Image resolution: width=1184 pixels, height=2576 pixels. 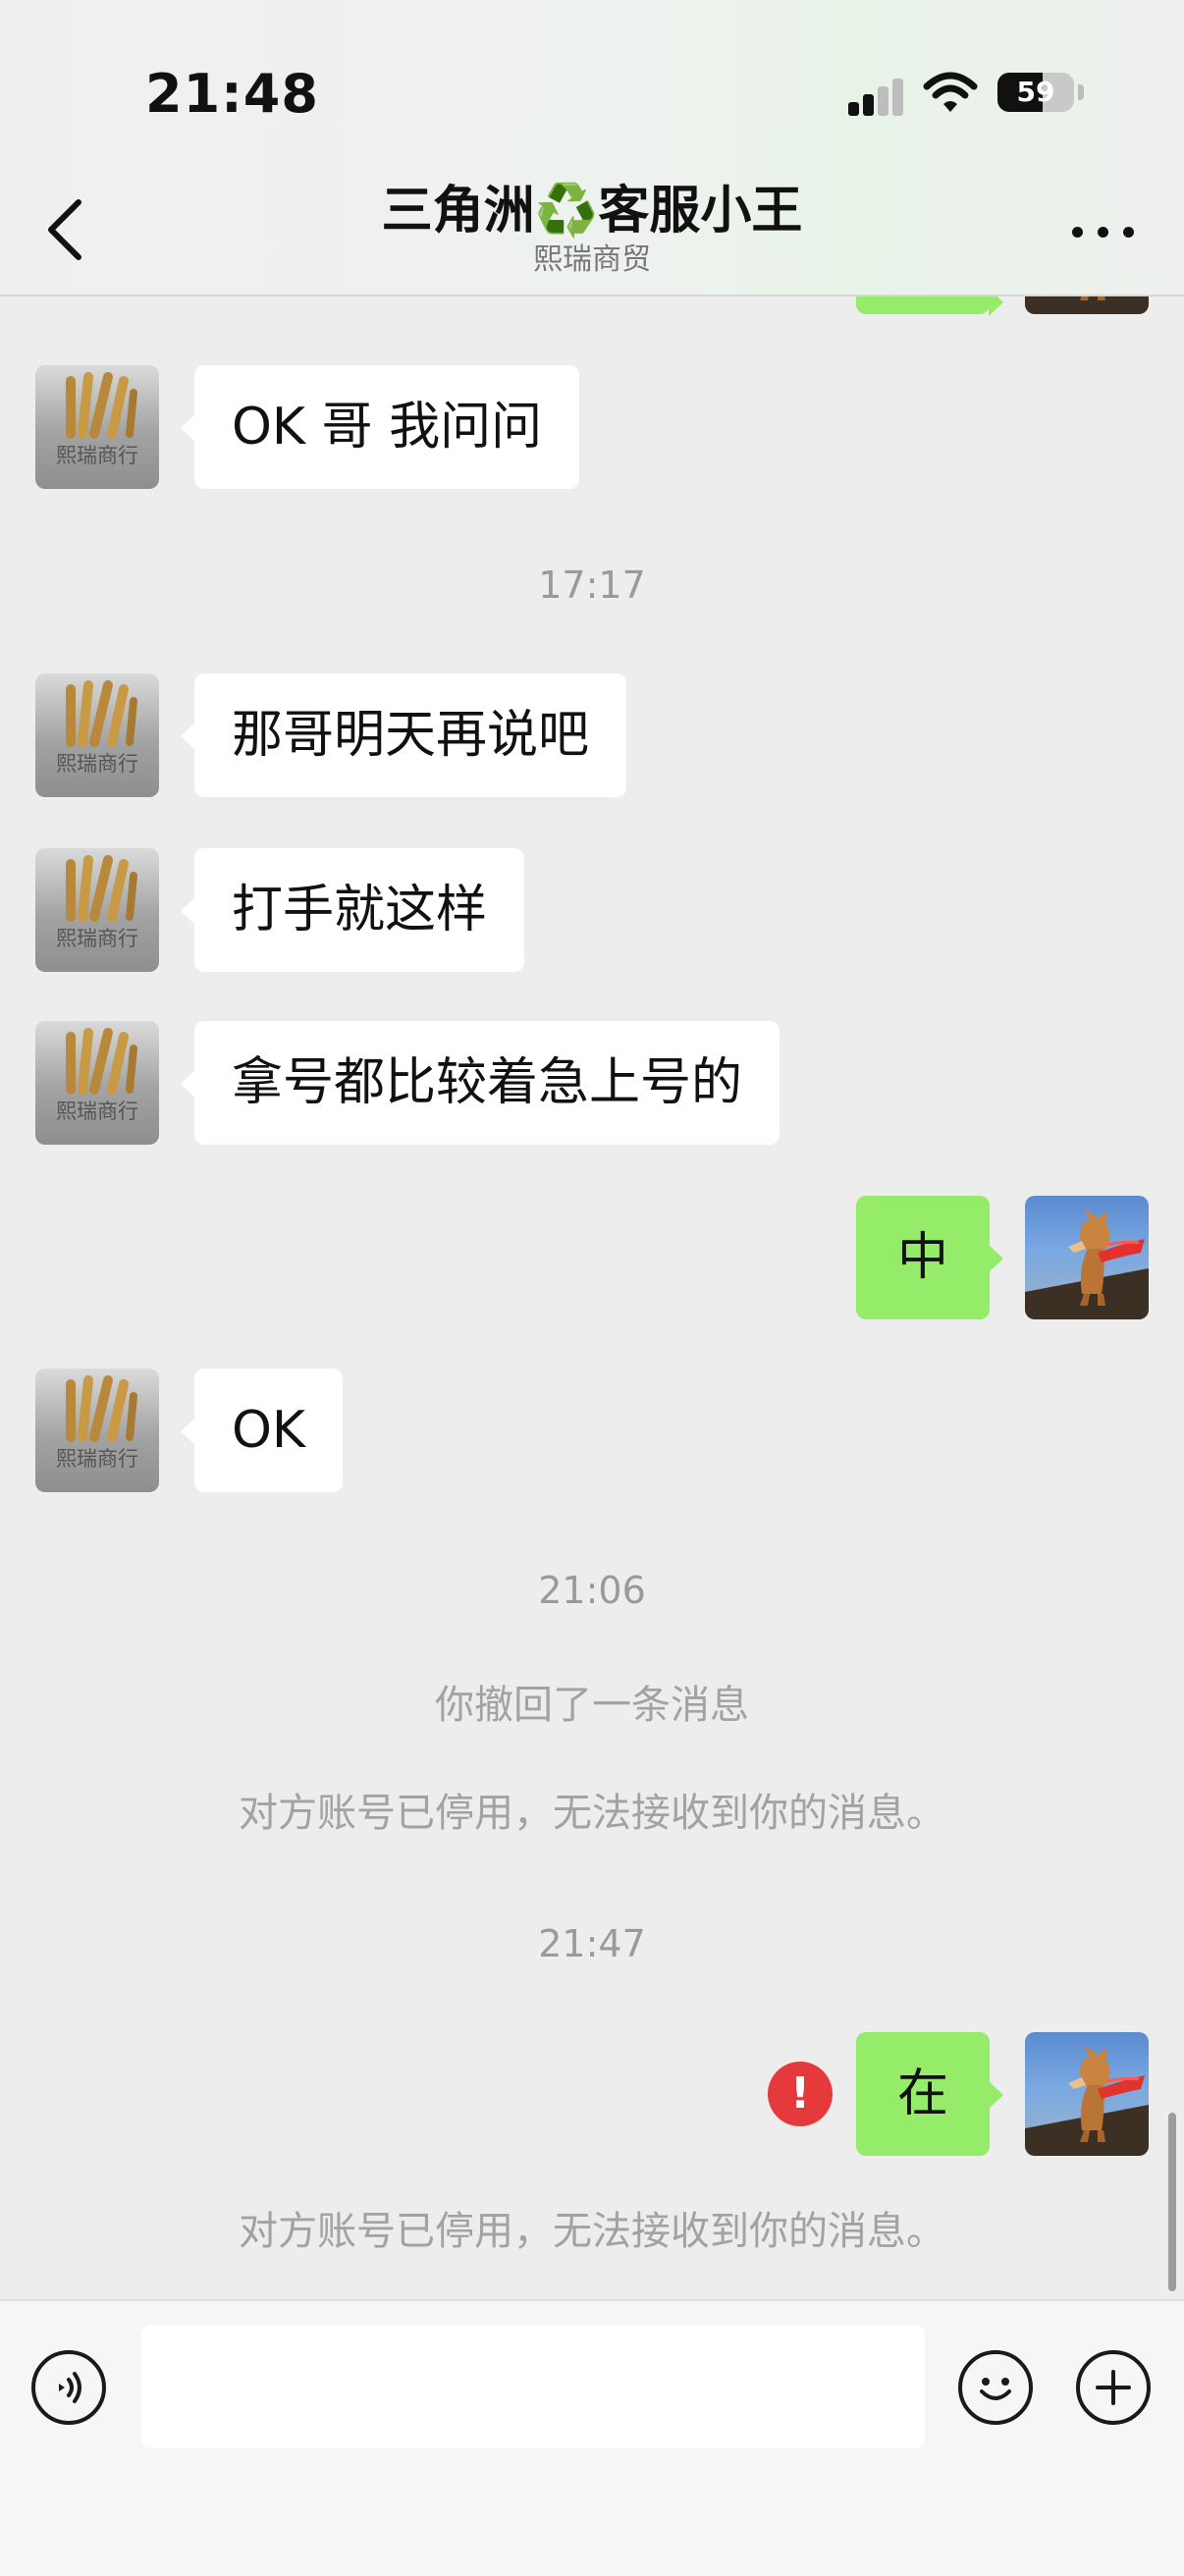 I want to click on incoming-message: OK, so click(x=262, y=1430).